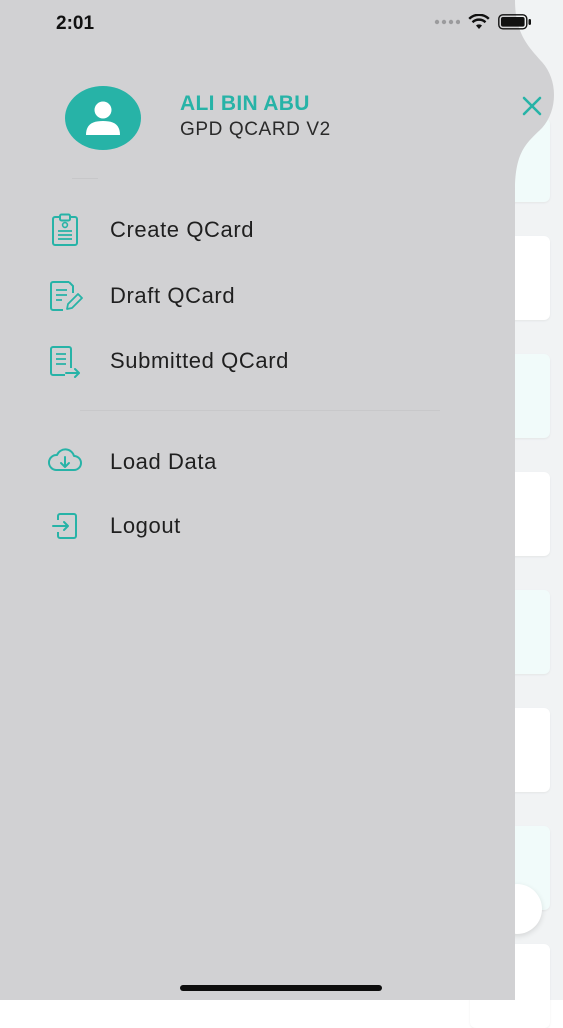  What do you see at coordinates (281, 988) in the screenshot?
I see `home-indicator` at bounding box center [281, 988].